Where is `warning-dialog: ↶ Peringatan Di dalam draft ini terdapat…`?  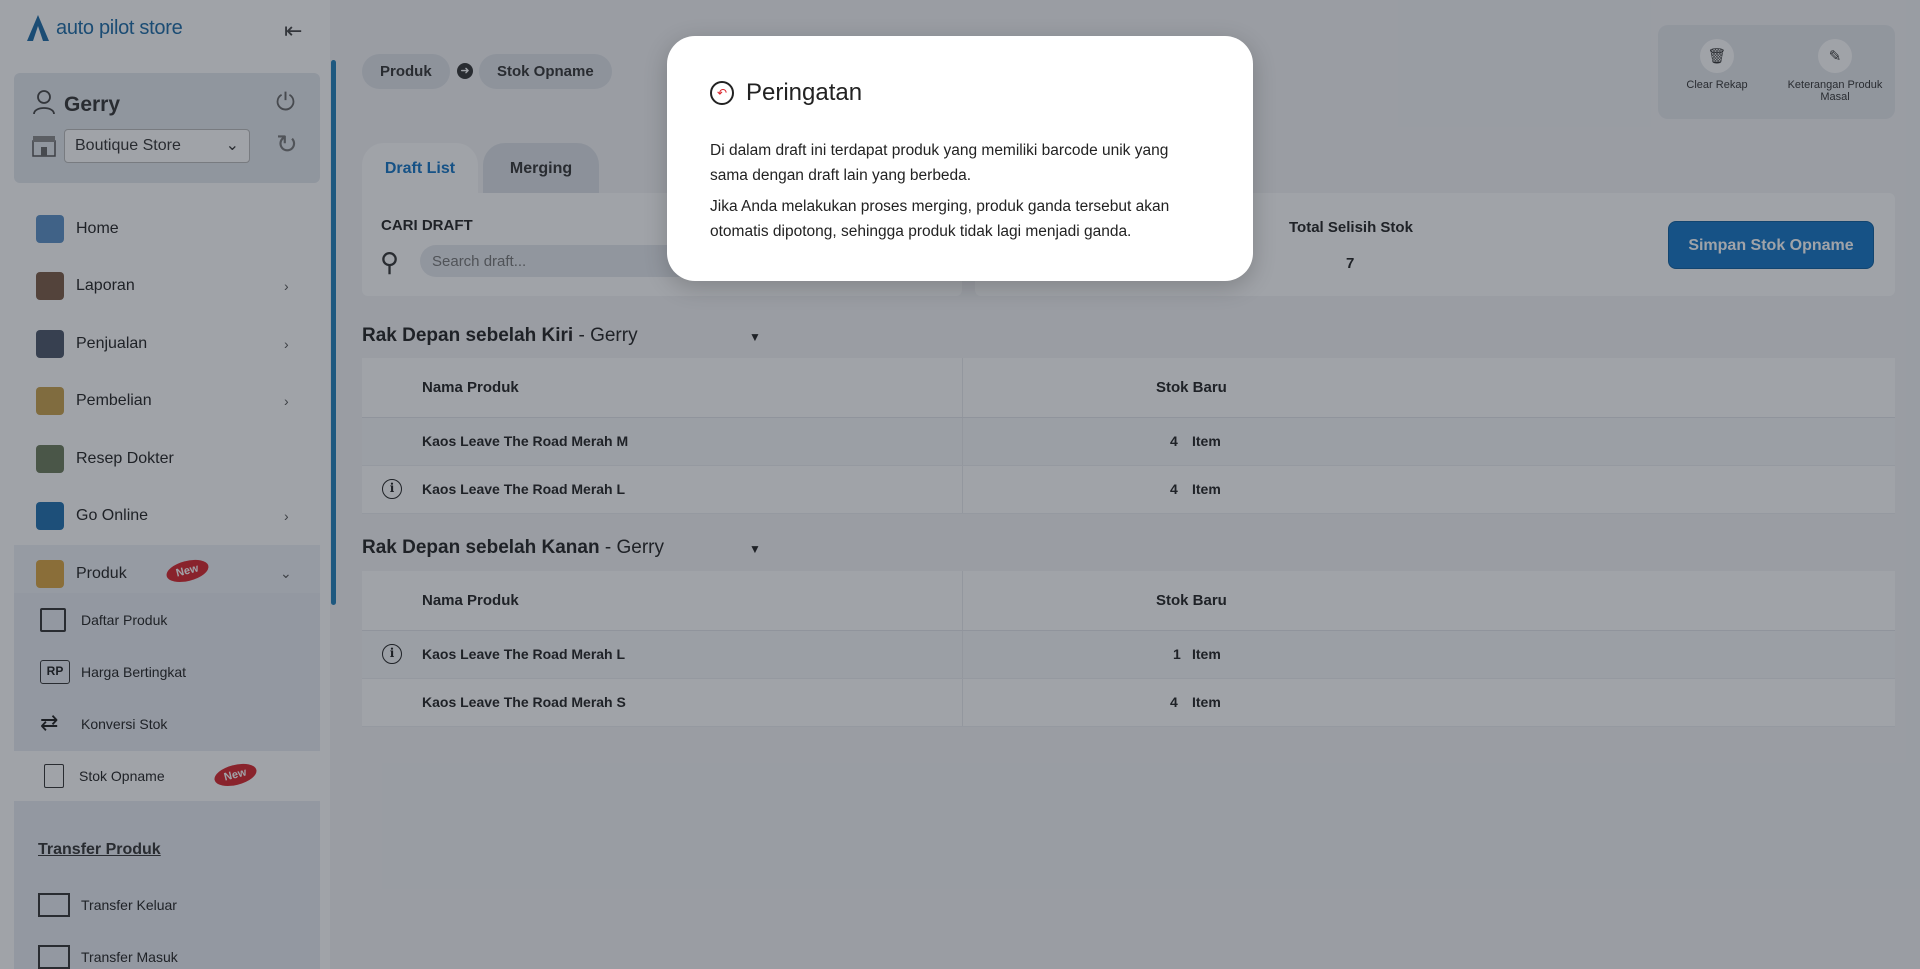
warning-dialog: ↶ Peringatan Di dalam draft ini terdapat… is located at coordinates (960, 158).